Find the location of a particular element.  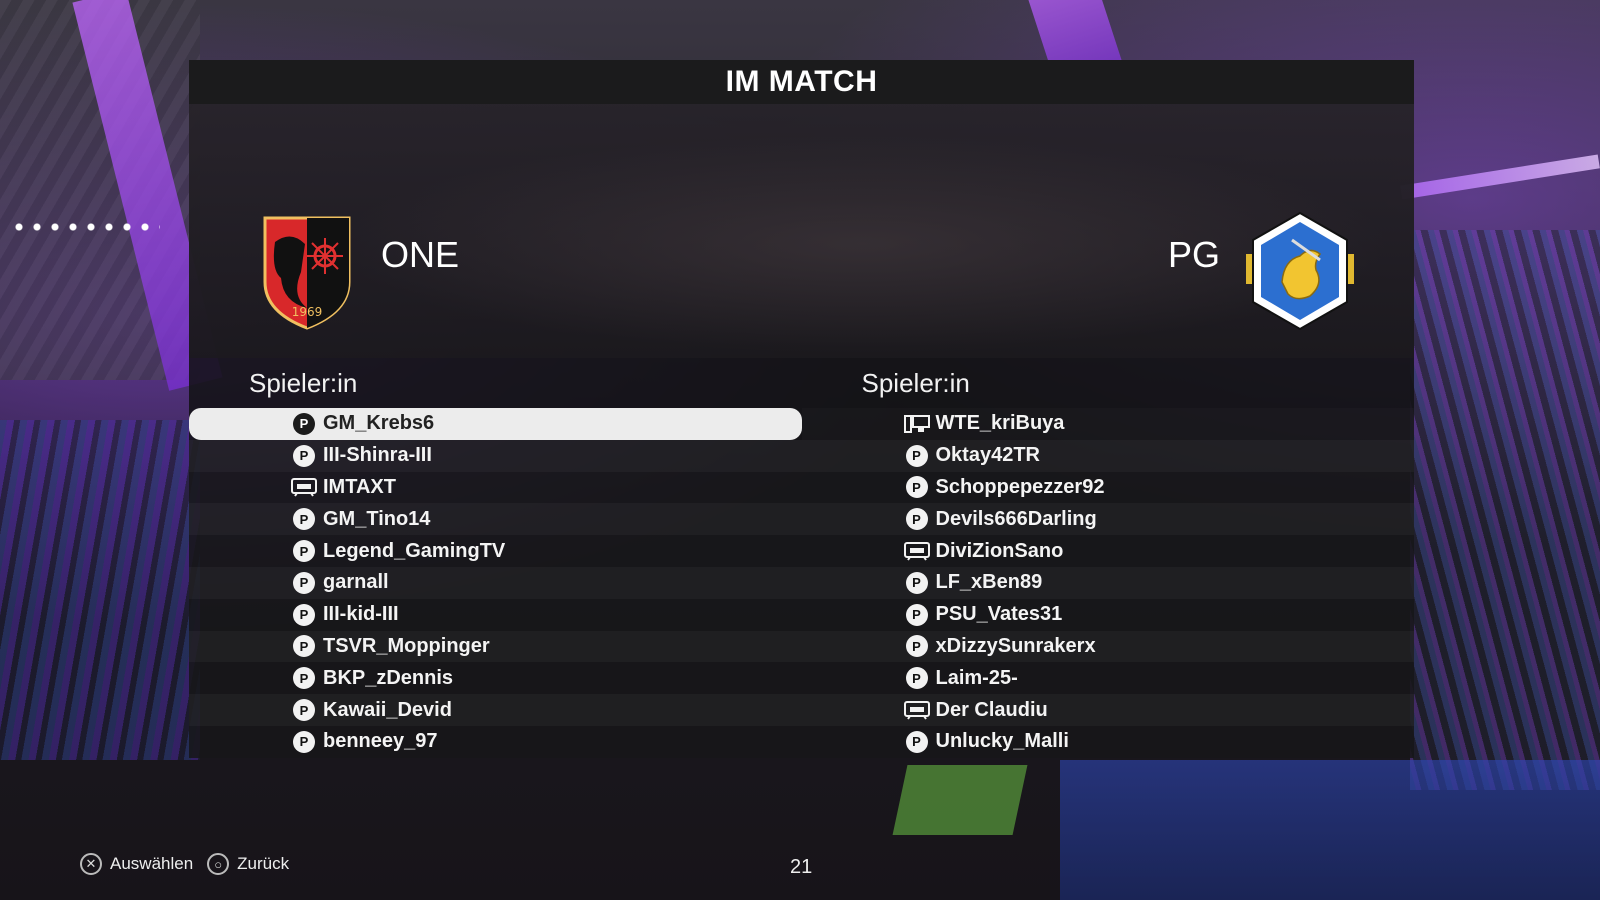

player-row: P Schoppepezzer92 is located at coordinates (1108, 488).